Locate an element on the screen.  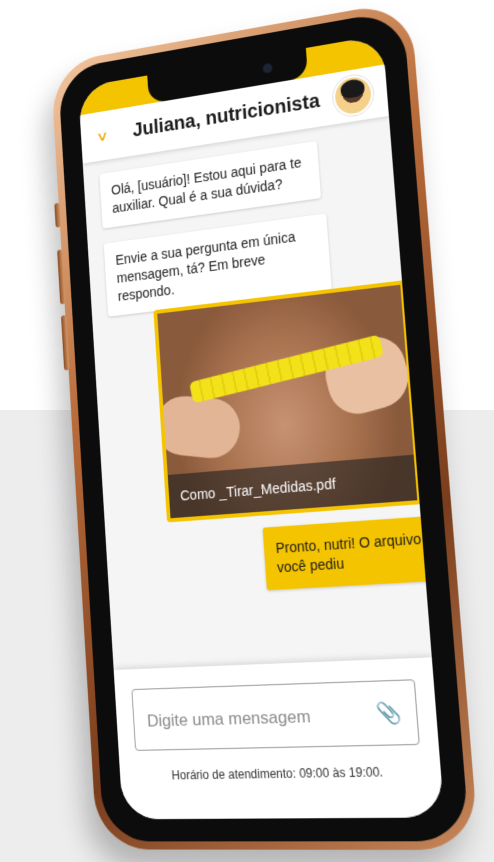
message-input: Digite uma mensagem 📎 is located at coordinates (275, 715).